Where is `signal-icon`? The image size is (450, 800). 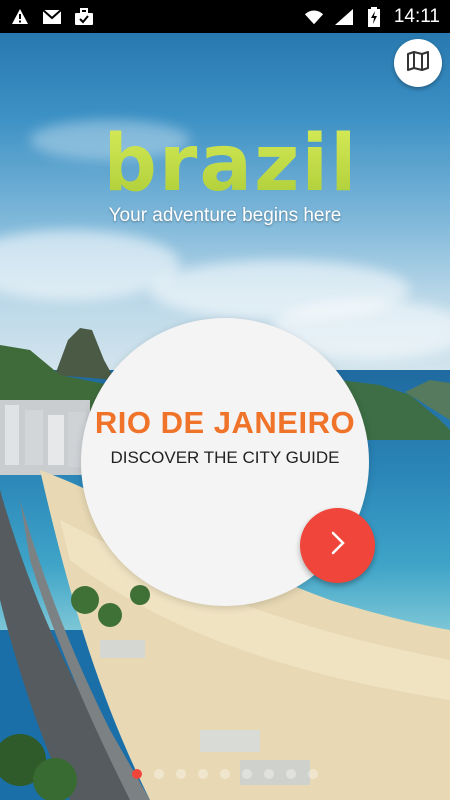 signal-icon is located at coordinates (344, 17).